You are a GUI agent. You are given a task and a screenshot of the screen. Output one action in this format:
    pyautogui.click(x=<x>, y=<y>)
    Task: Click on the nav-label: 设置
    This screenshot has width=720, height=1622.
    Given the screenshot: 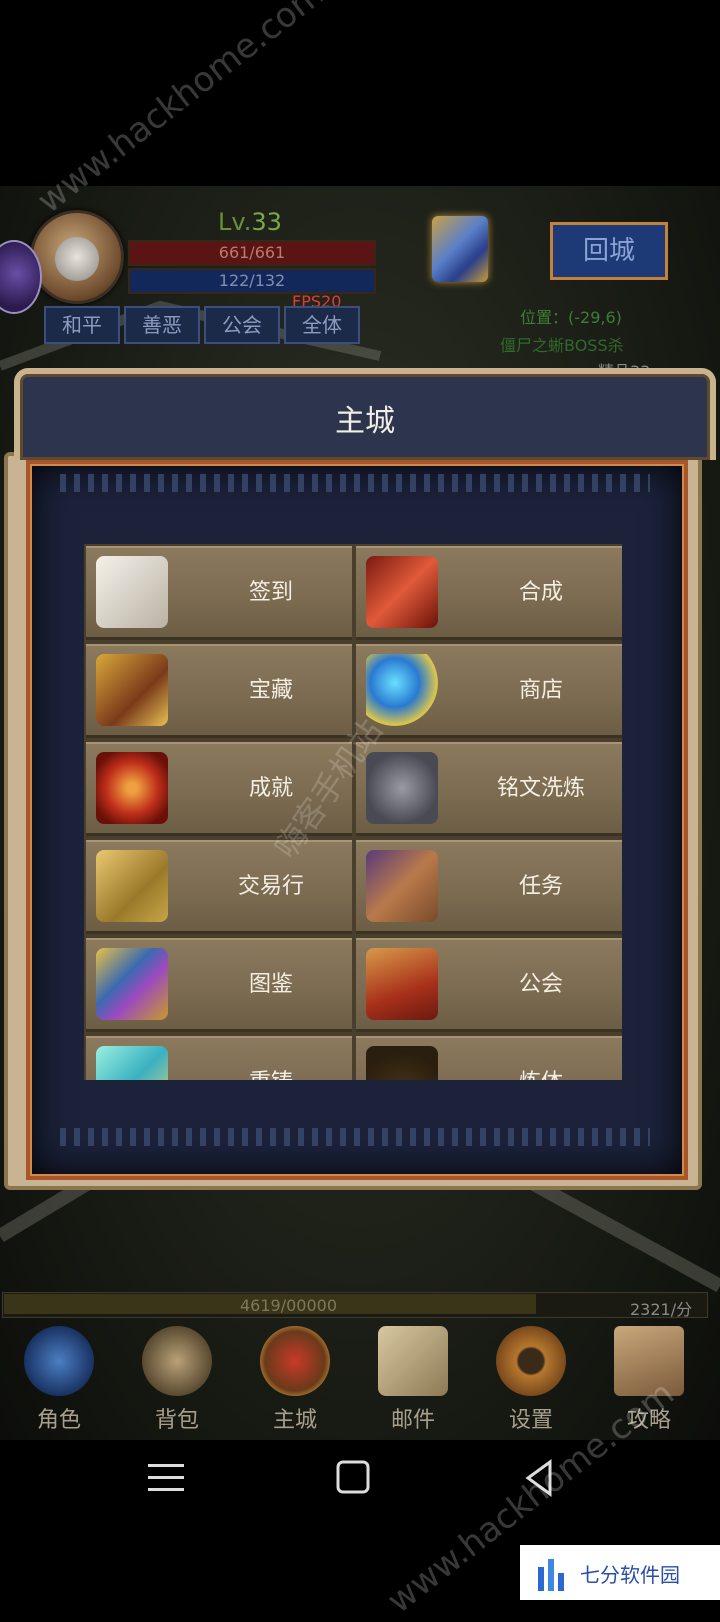 What is the action you would take?
    pyautogui.click(x=530, y=1420)
    